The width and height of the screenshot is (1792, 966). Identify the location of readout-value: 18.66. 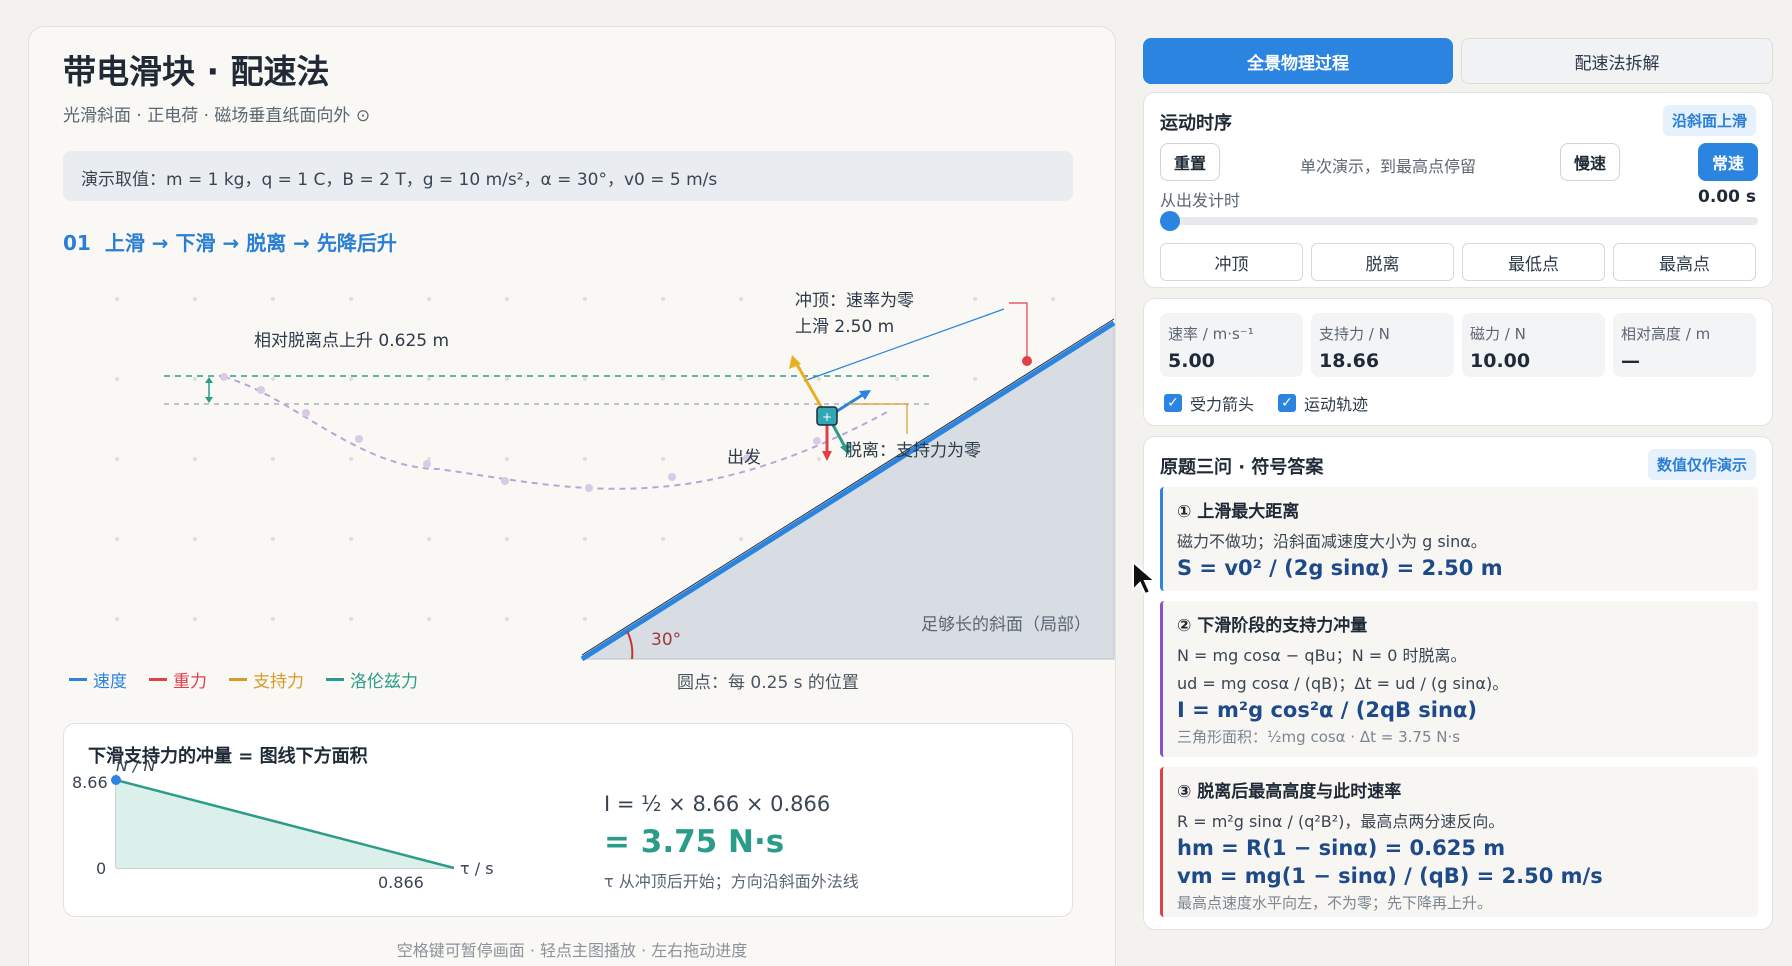
(1349, 361).